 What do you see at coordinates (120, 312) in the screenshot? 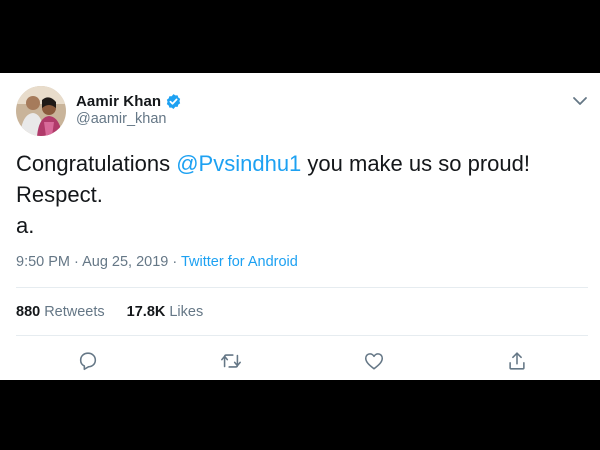
I see `tweet-stats: 880 Retweets 17.8K Likes` at bounding box center [120, 312].